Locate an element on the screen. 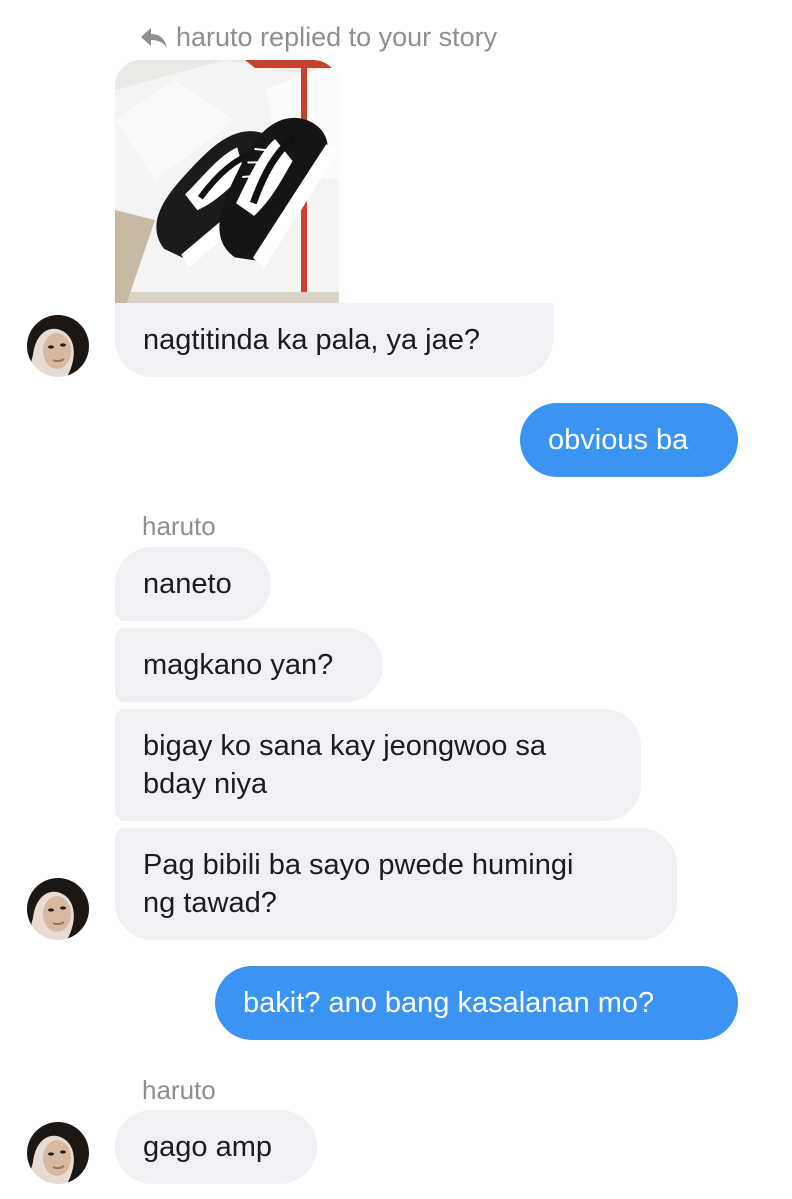 The width and height of the screenshot is (792, 1199). message-bubble-incoming: naneto is located at coordinates (193, 584).